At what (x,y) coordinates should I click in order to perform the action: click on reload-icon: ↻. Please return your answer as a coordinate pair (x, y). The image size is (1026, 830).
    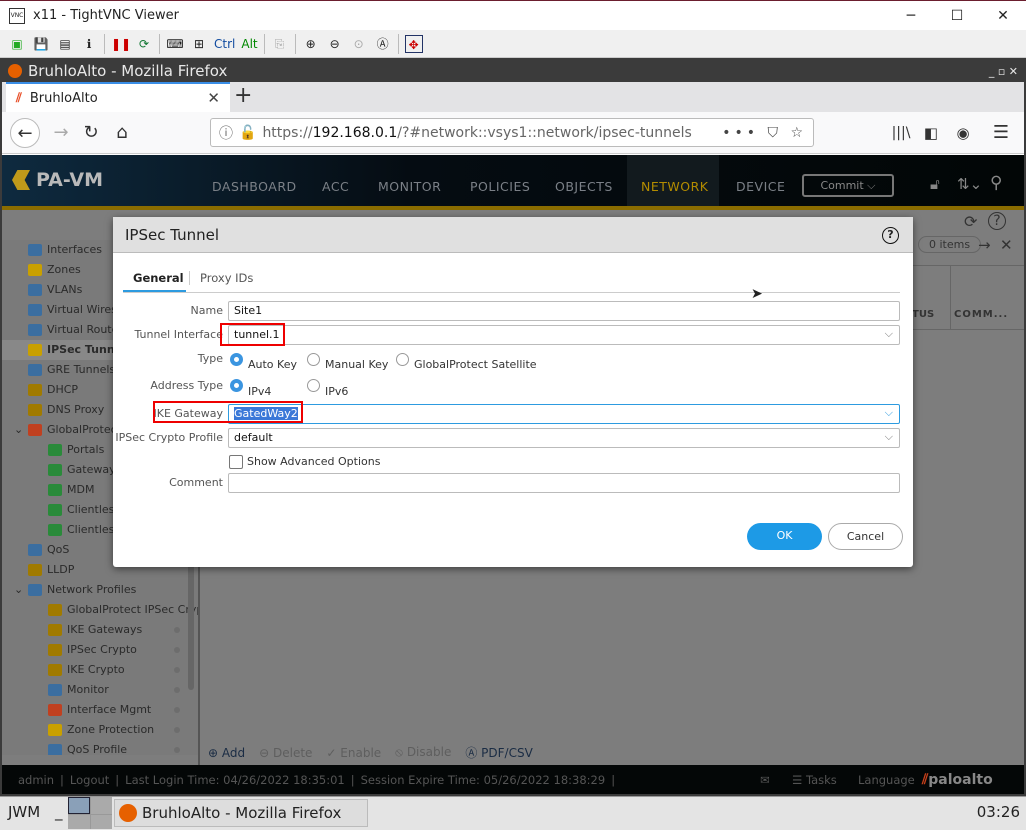
    Looking at the image, I should click on (91, 133).